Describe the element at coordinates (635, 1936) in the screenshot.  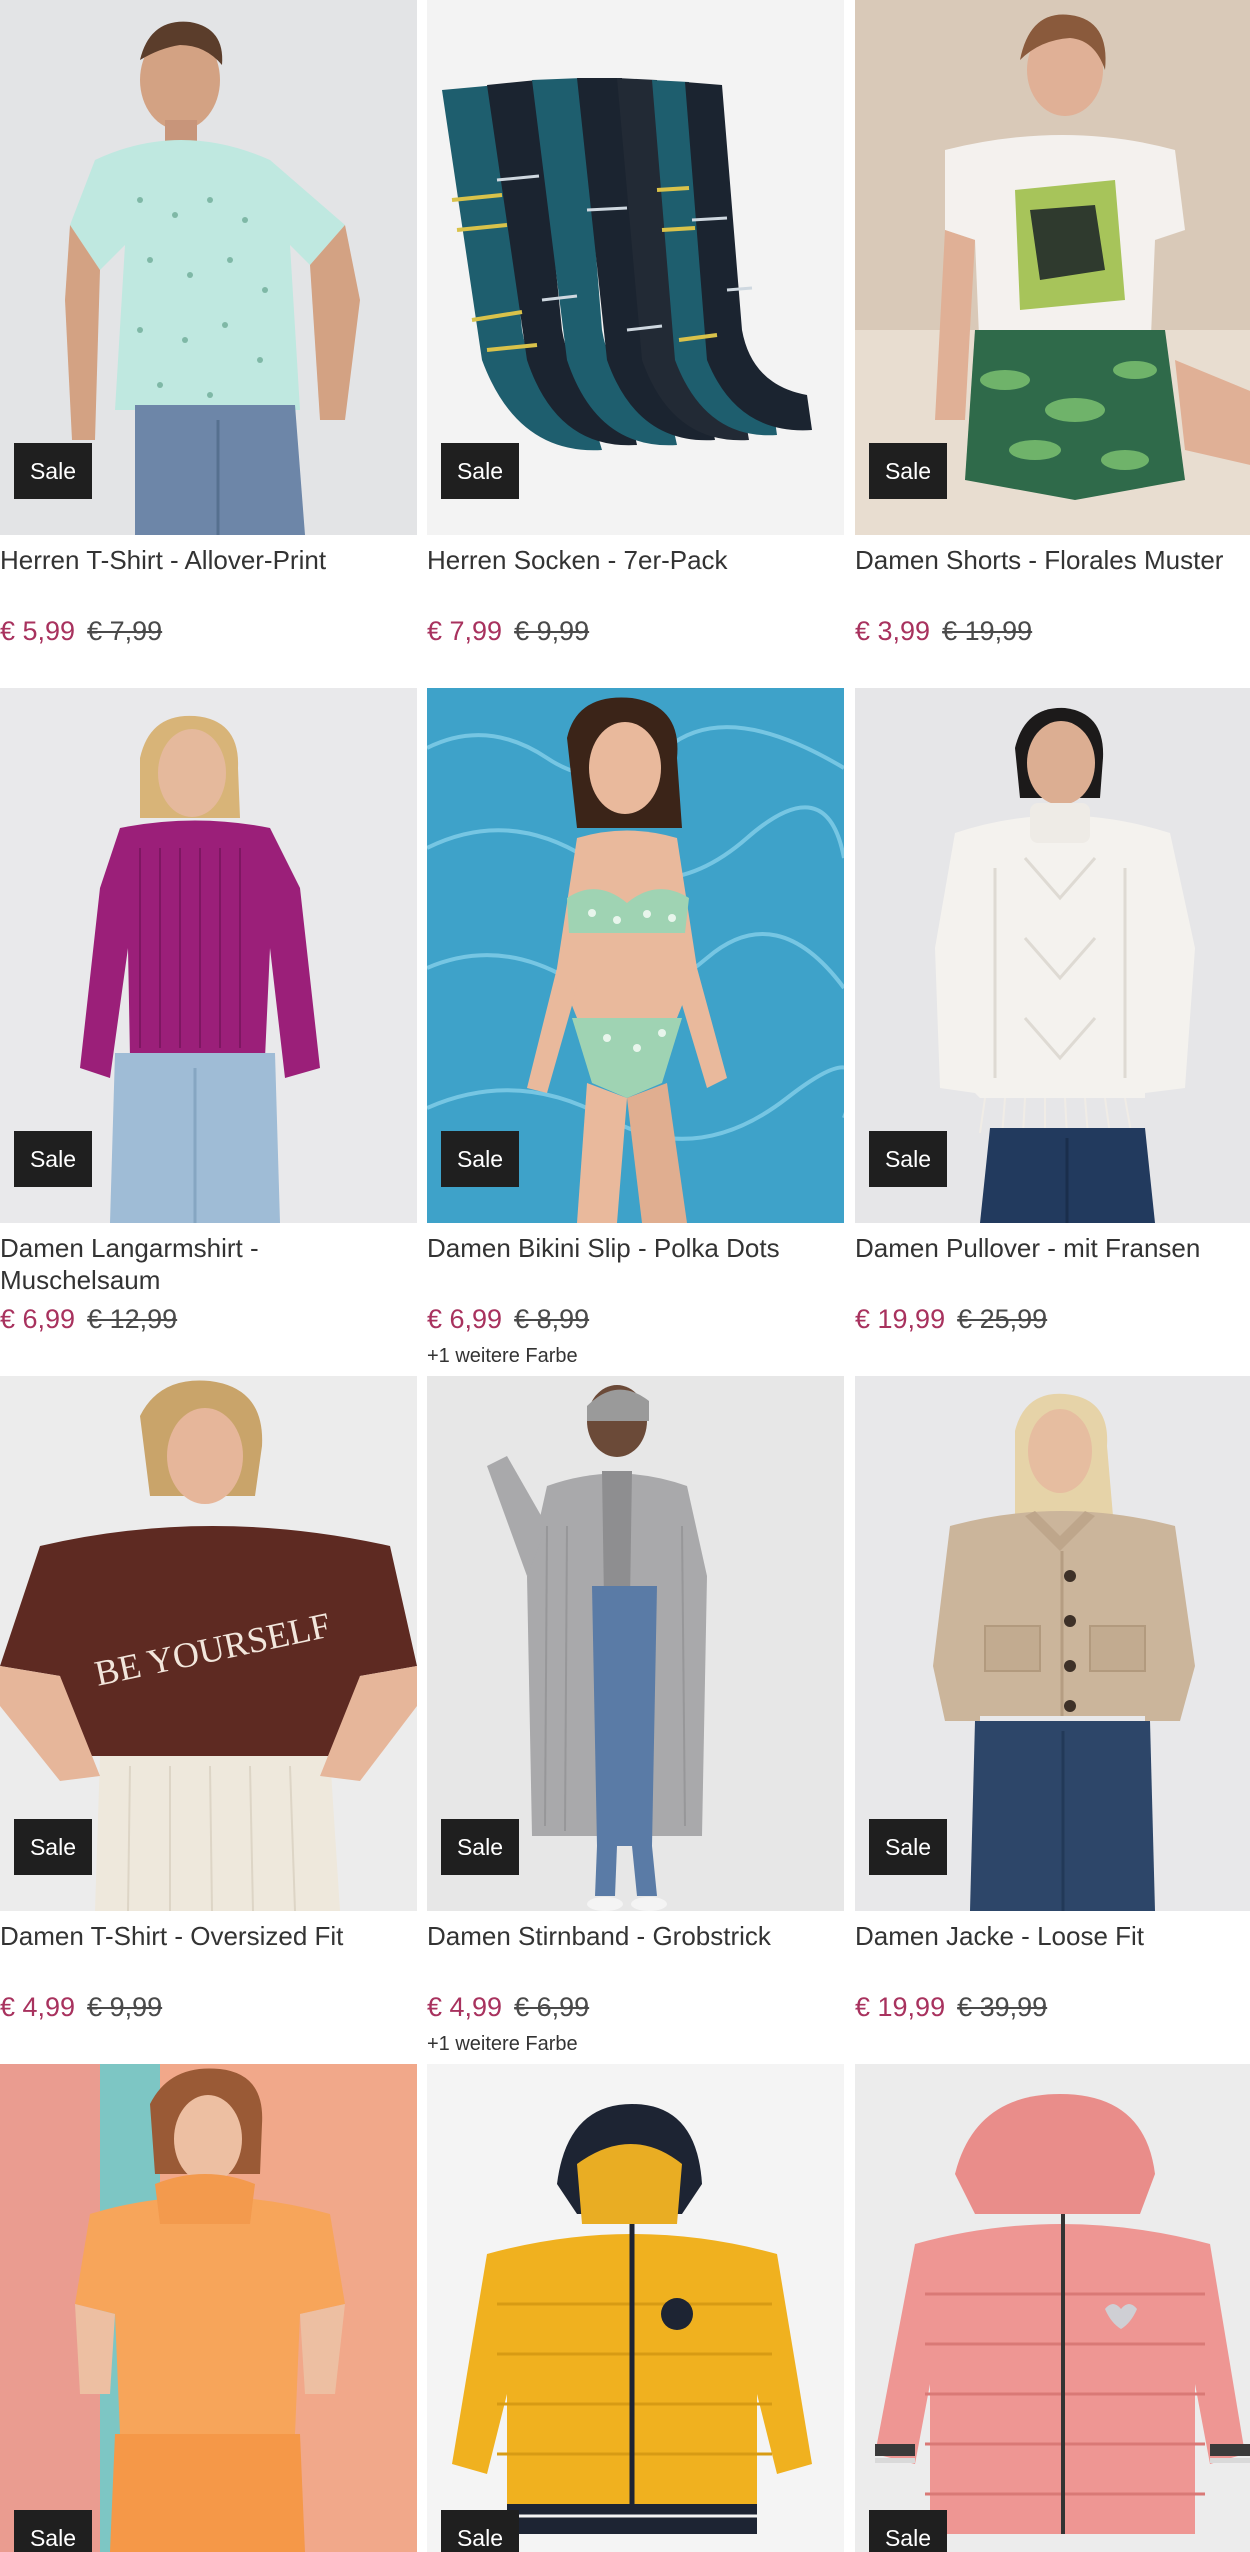
I see `product-title: Damen Stirnband - Grobstrick` at that location.